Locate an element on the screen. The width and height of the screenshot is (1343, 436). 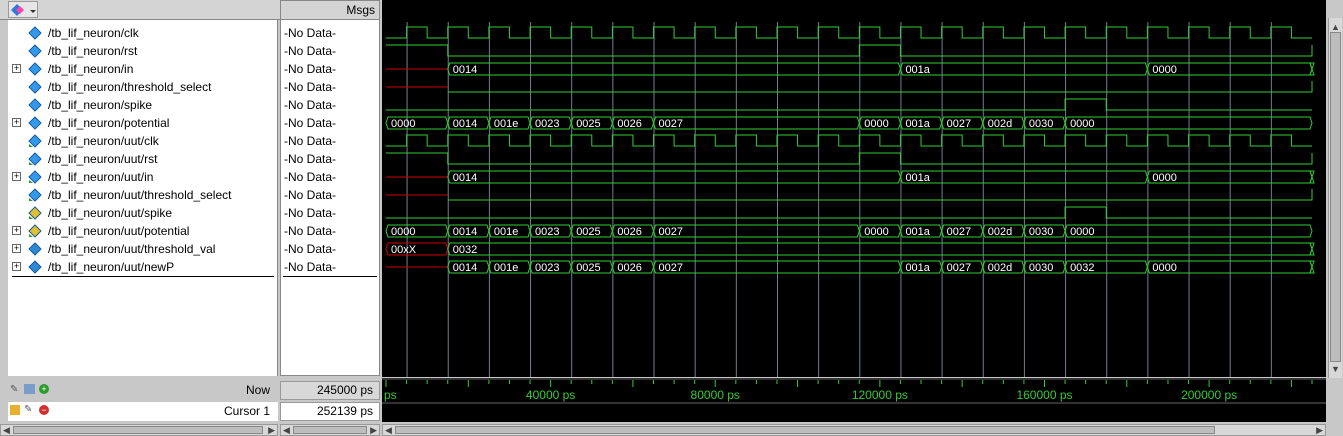
signal-row: + /tb_lif_neuron/uut/newP is located at coordinates (143, 267).